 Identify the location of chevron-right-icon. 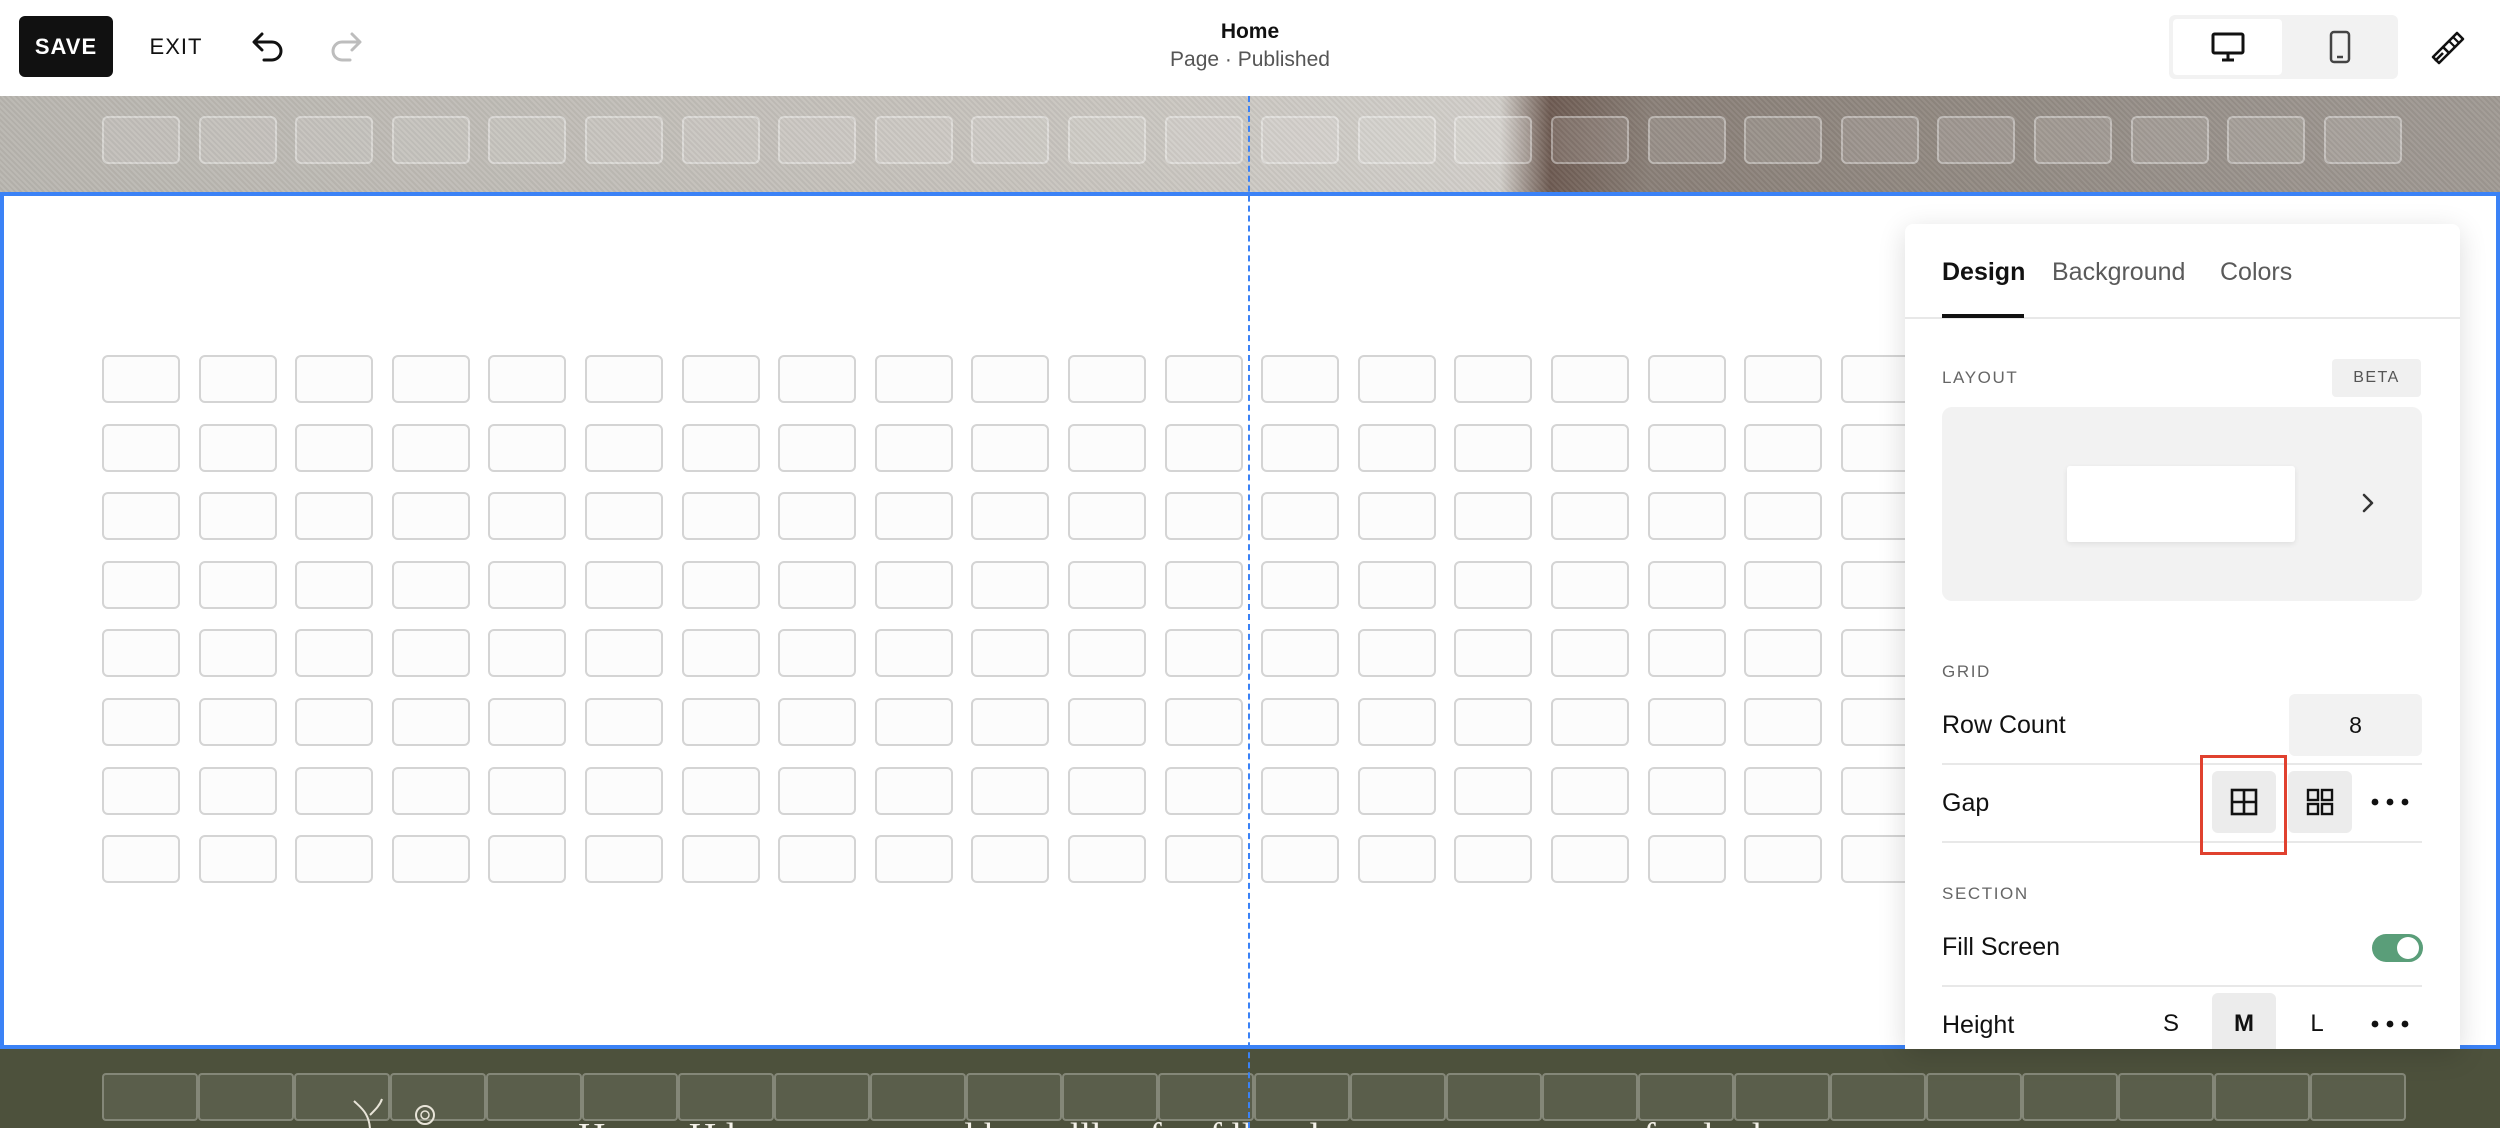
(2368, 503).